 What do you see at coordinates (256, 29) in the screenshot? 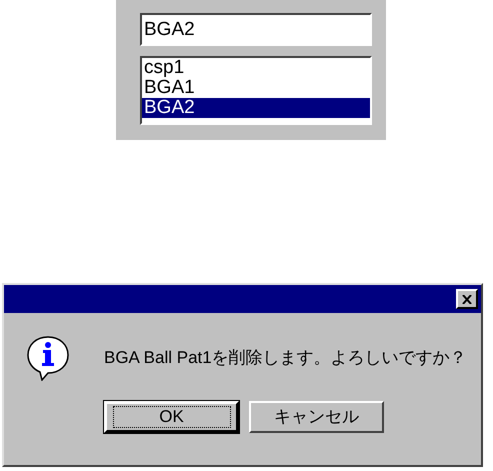
I see `name-field: BGA2` at bounding box center [256, 29].